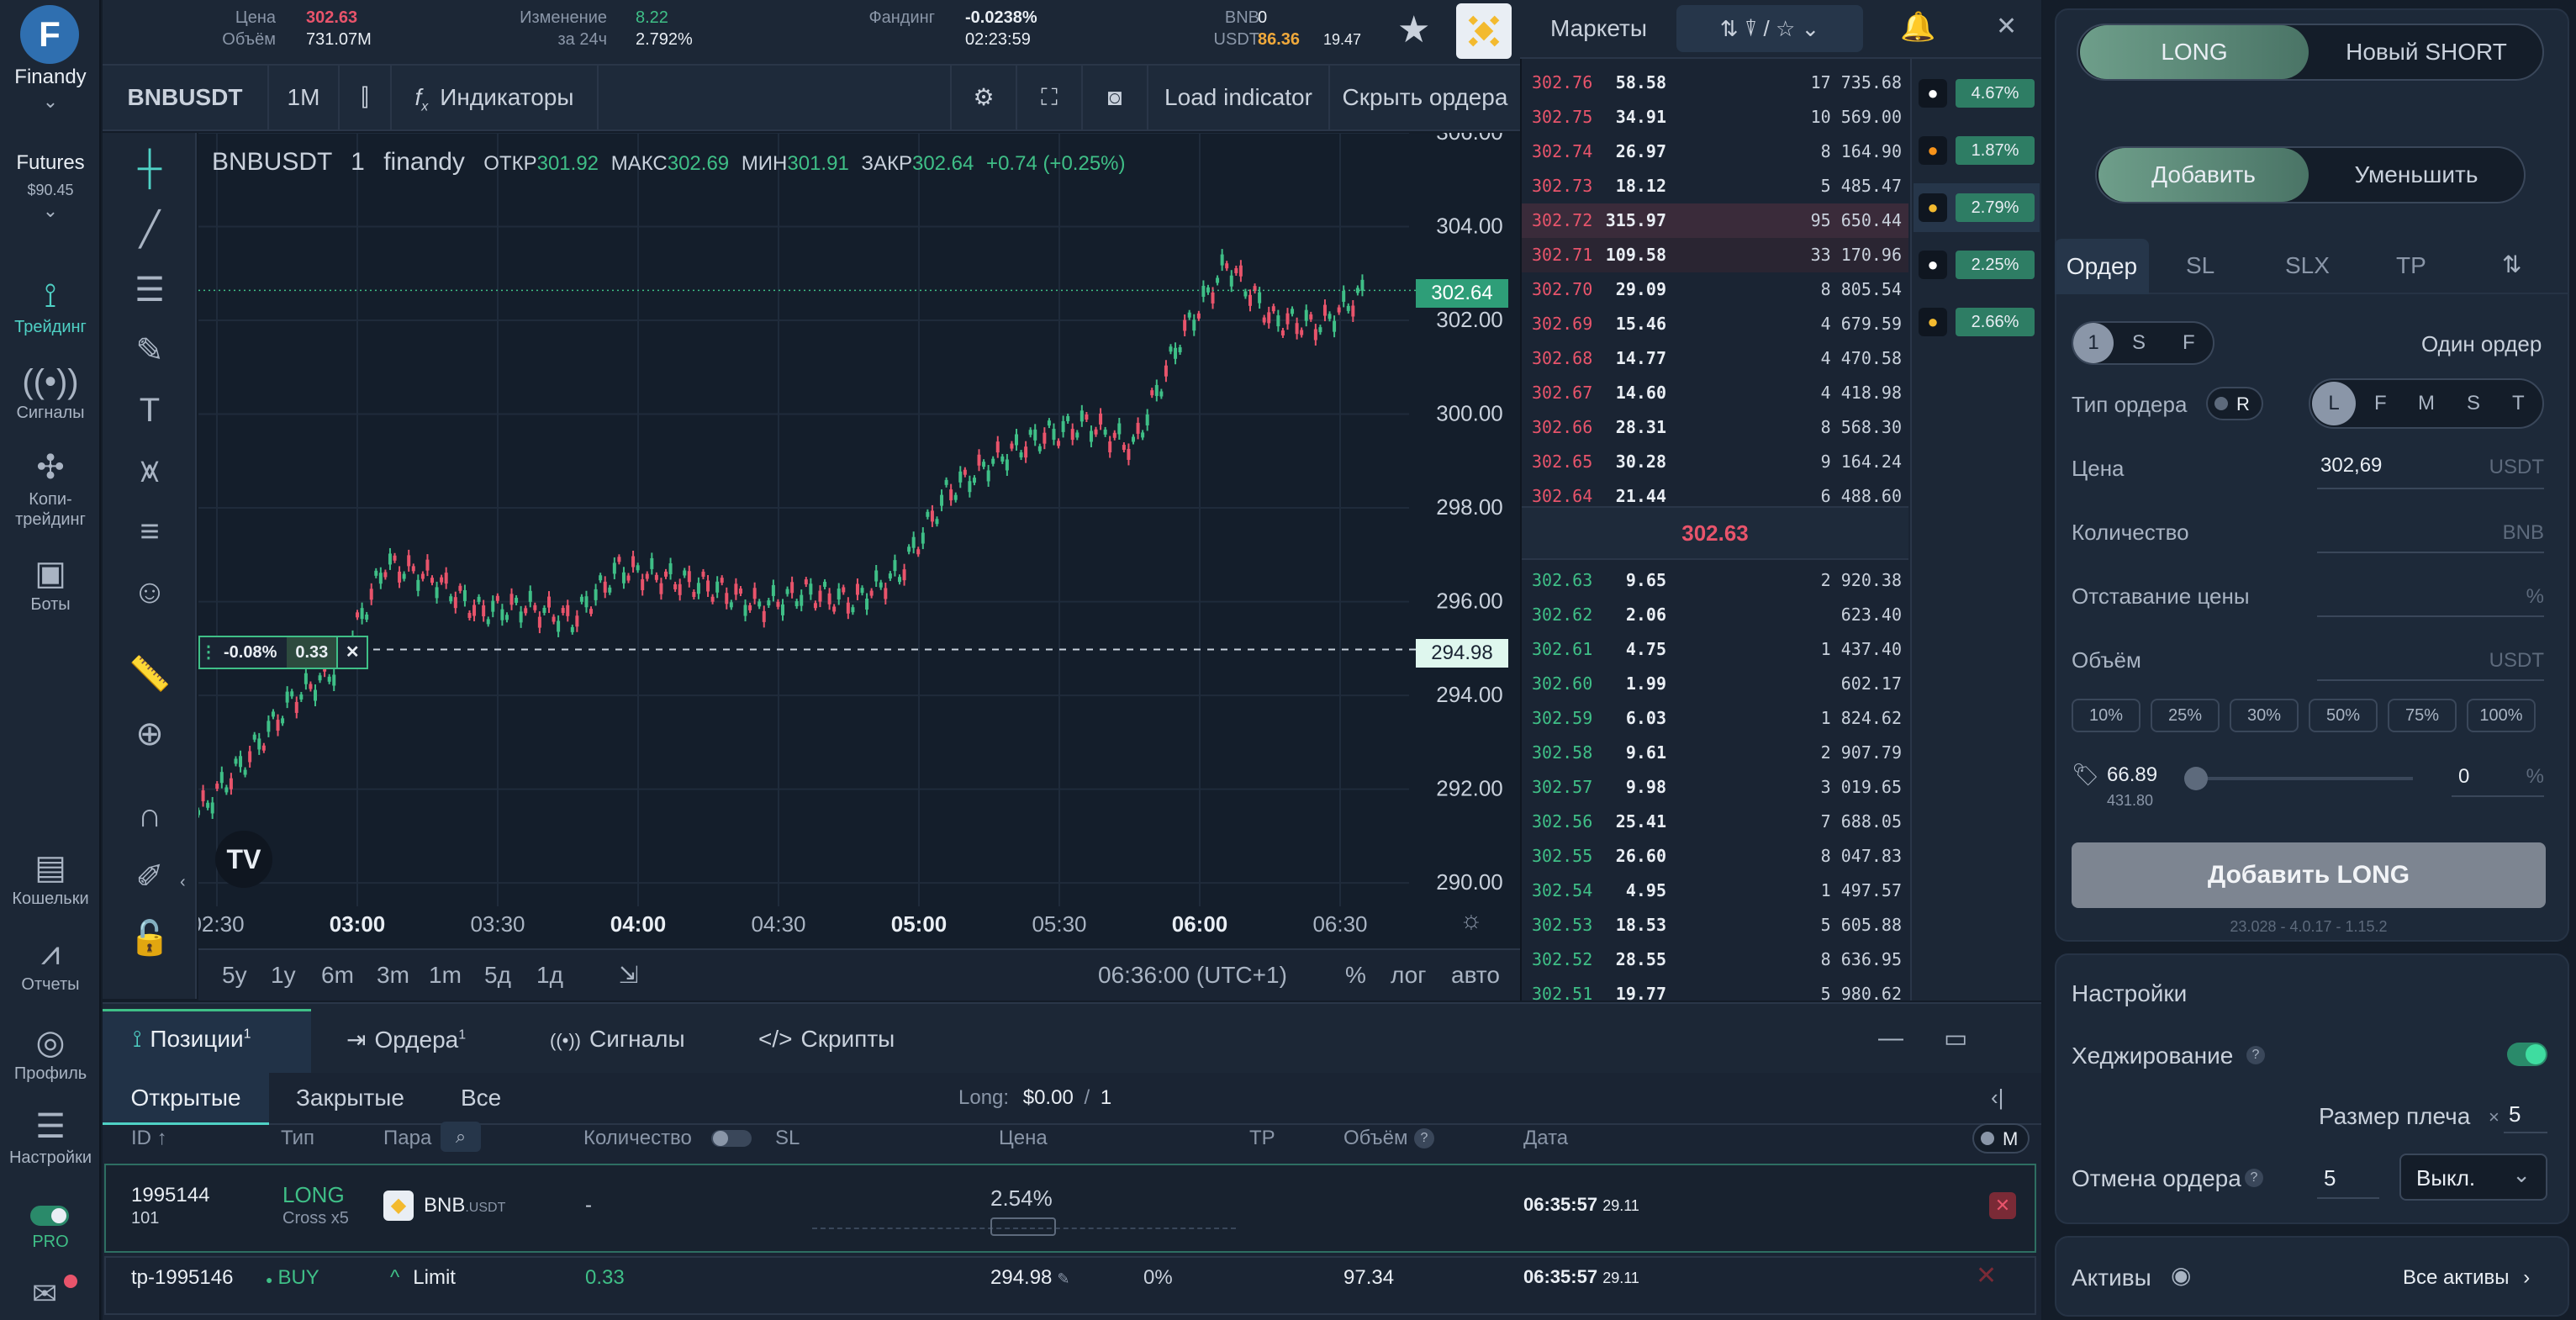 This screenshot has height=1320, width=2576. I want to click on ask-row: 302.72 315.97 95 650.44, so click(1715, 220).